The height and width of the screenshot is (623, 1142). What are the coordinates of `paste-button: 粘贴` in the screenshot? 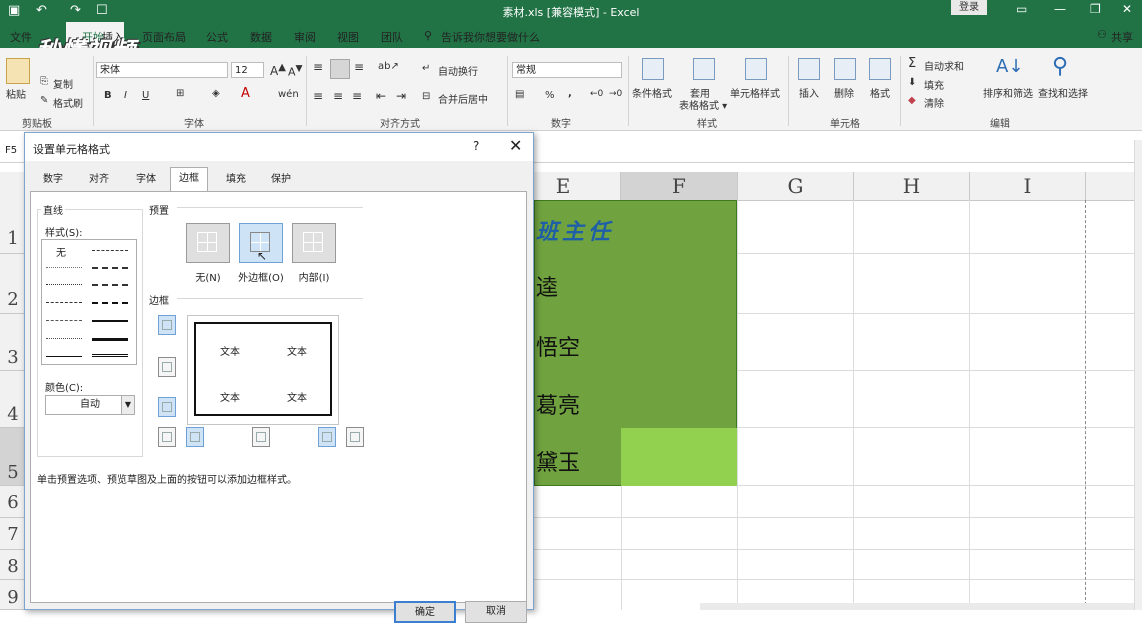 It's located at (16, 93).